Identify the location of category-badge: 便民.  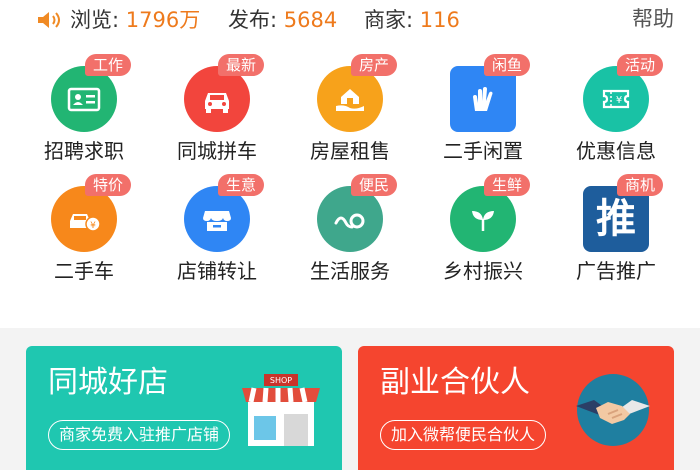
(374, 185).